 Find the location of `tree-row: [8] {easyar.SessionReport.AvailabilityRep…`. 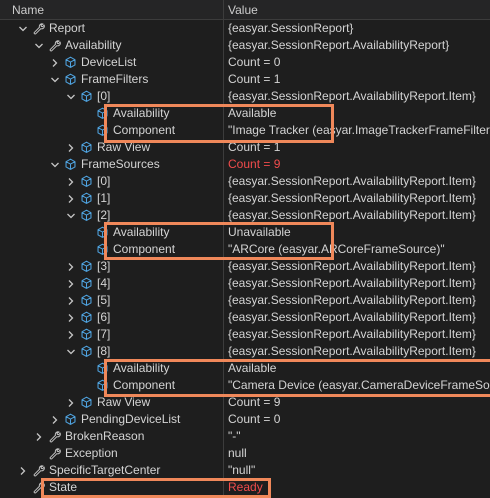

tree-row: [8] {easyar.SessionReport.AvailabilityRep… is located at coordinates (245, 351).